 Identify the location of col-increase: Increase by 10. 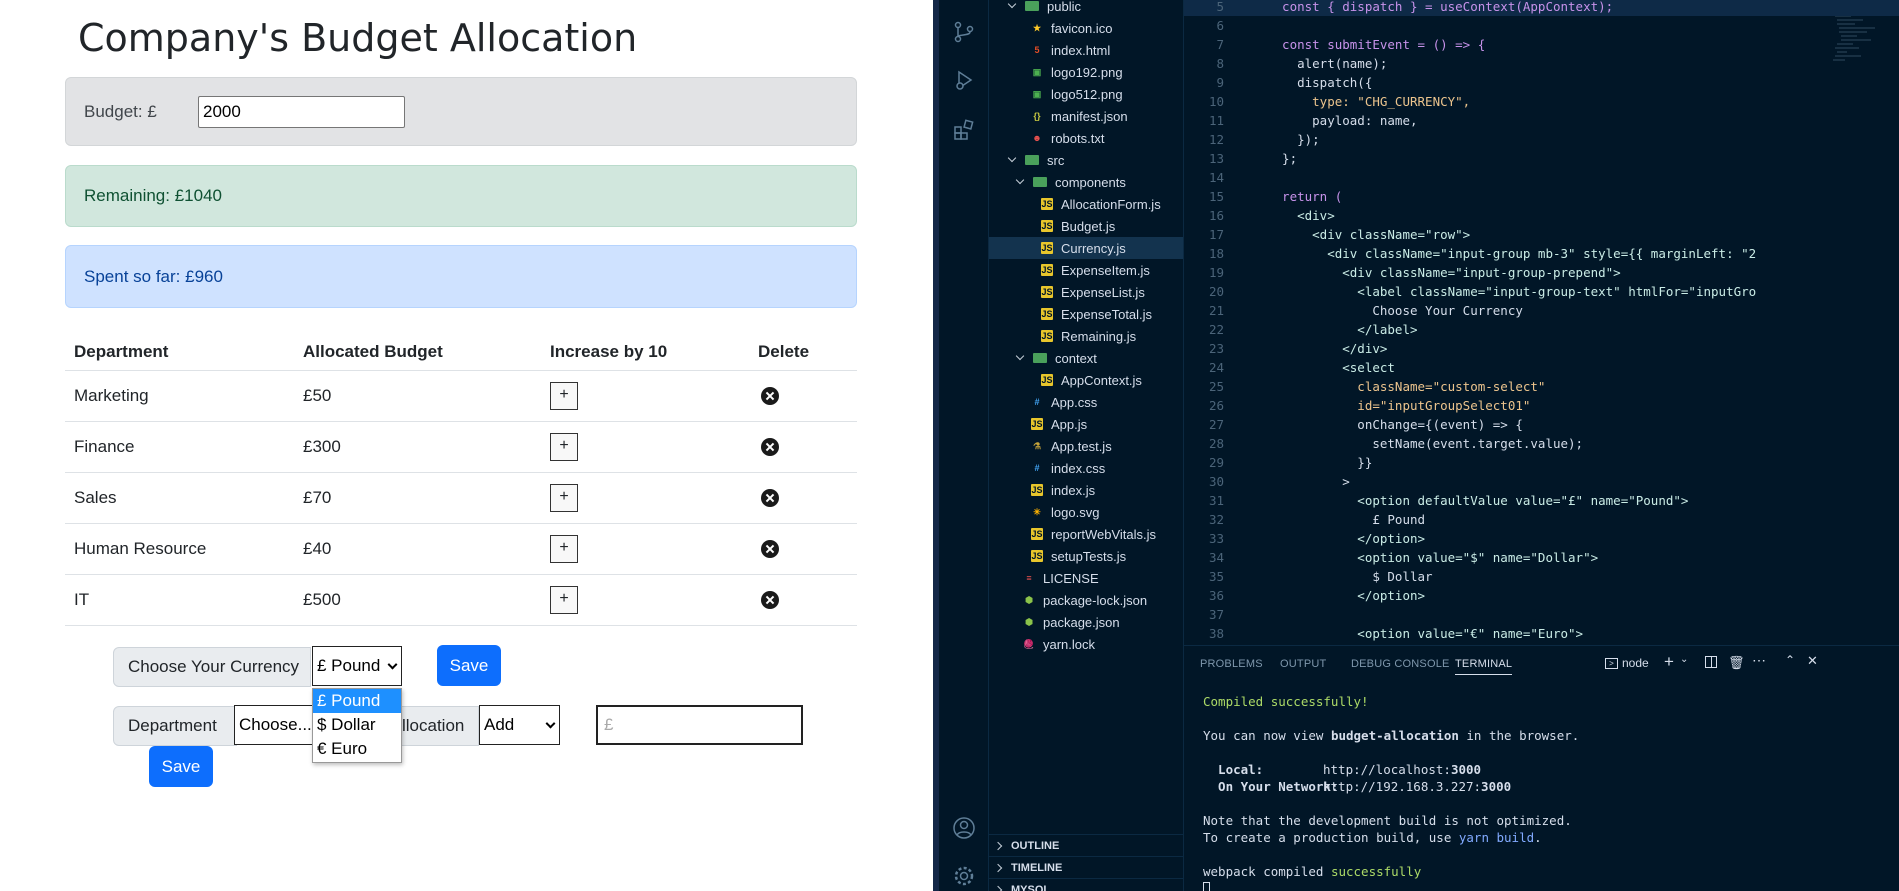
(645, 352).